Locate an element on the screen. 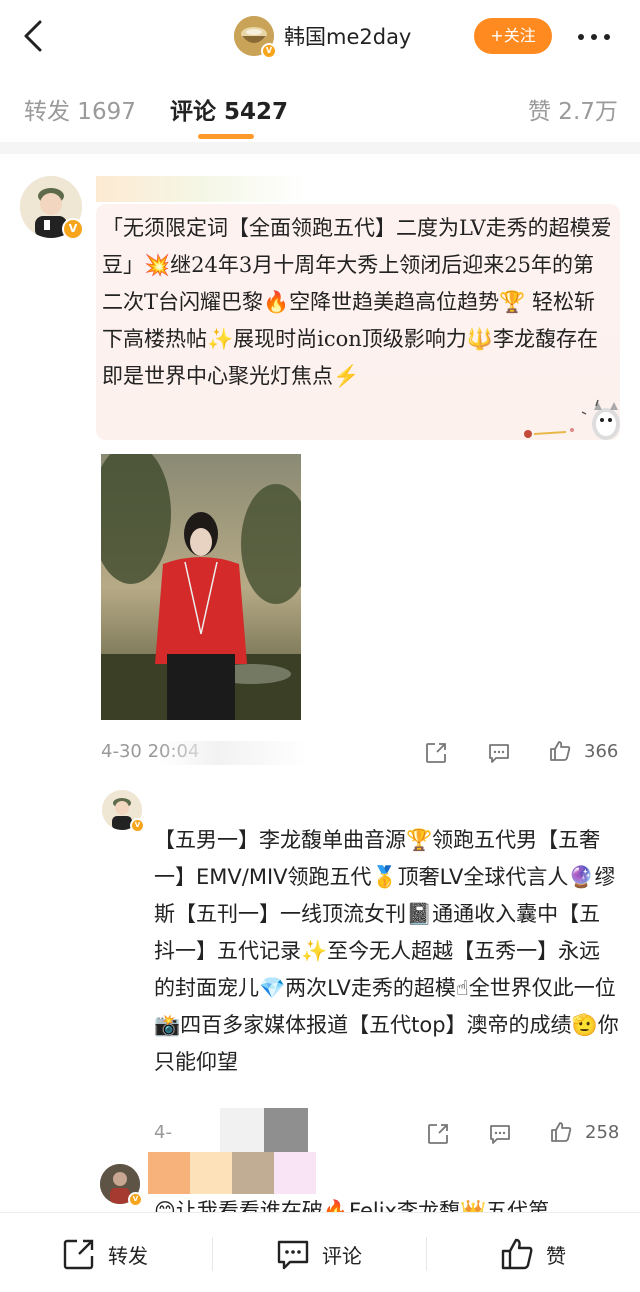 The image size is (640, 1292). chevron-left-icon is located at coordinates (33, 36).